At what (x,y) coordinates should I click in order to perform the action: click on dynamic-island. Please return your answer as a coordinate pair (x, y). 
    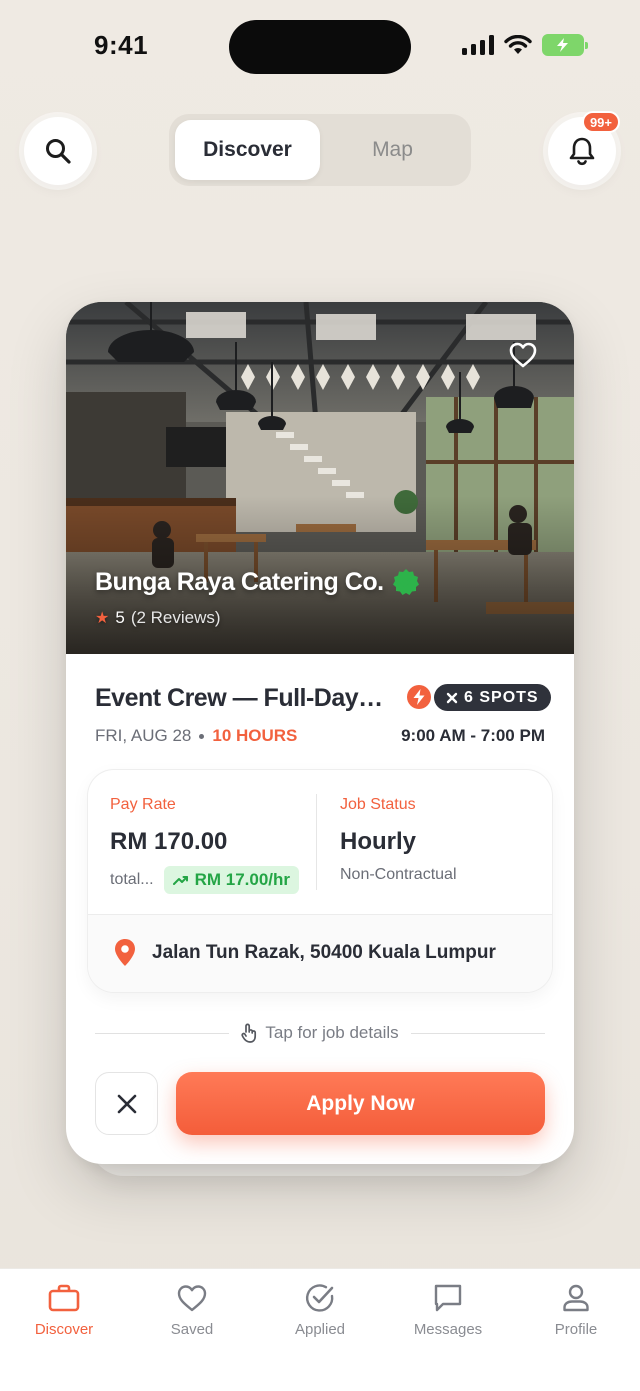
    Looking at the image, I should click on (320, 47).